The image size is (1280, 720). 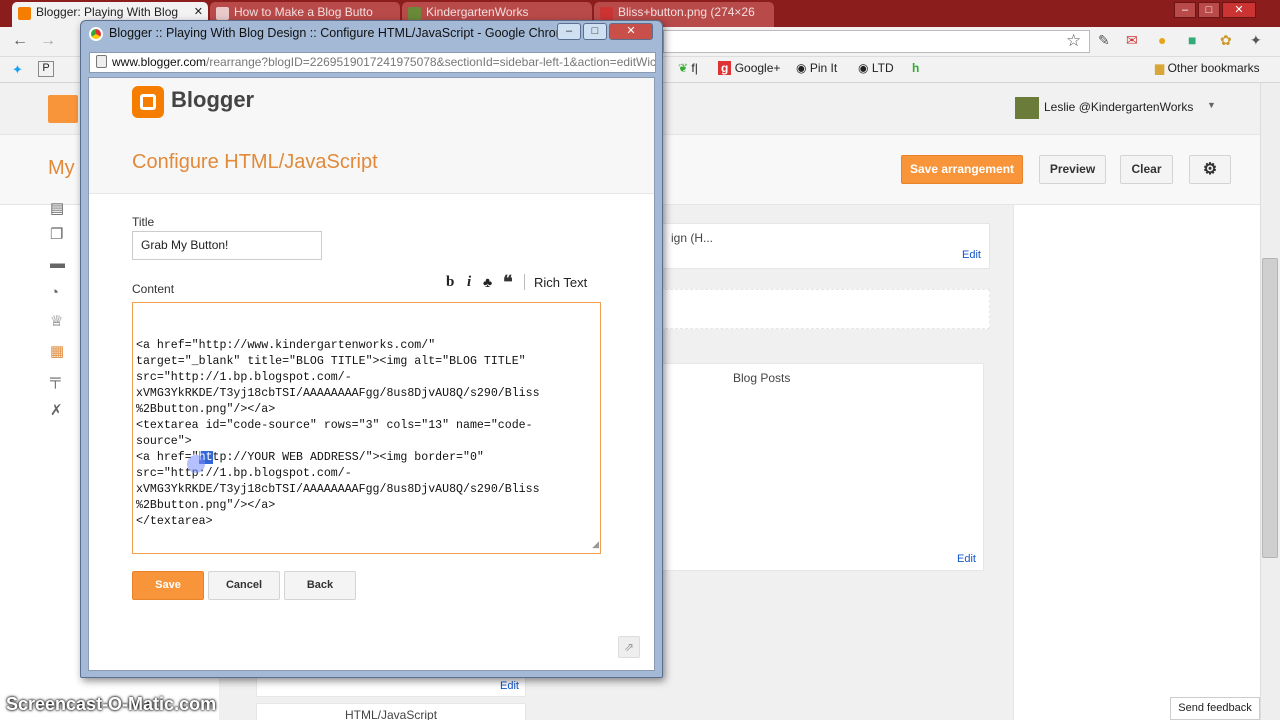 What do you see at coordinates (46, 69) in the screenshot?
I see `p-icon: P` at bounding box center [46, 69].